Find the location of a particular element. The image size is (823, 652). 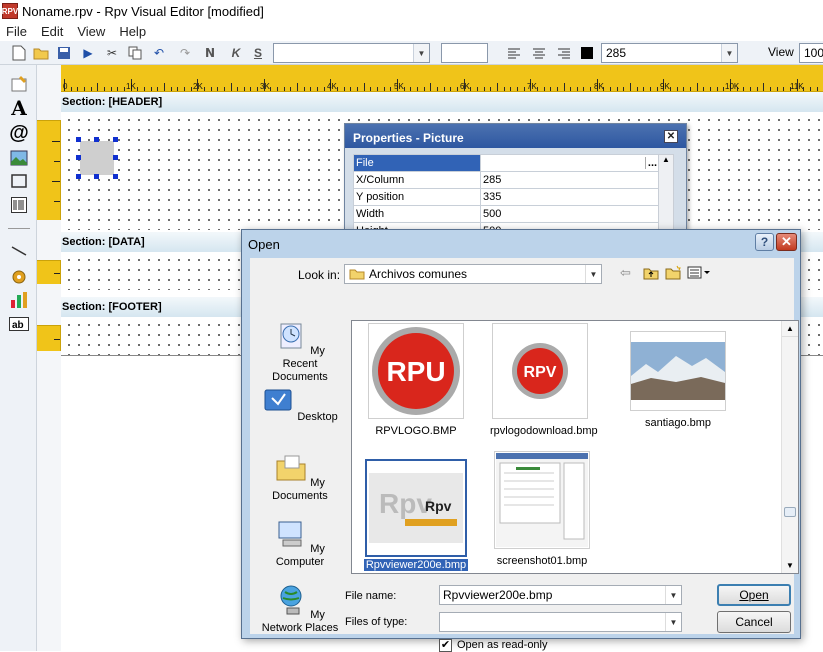

menu-view: View is located at coordinates (91, 31).